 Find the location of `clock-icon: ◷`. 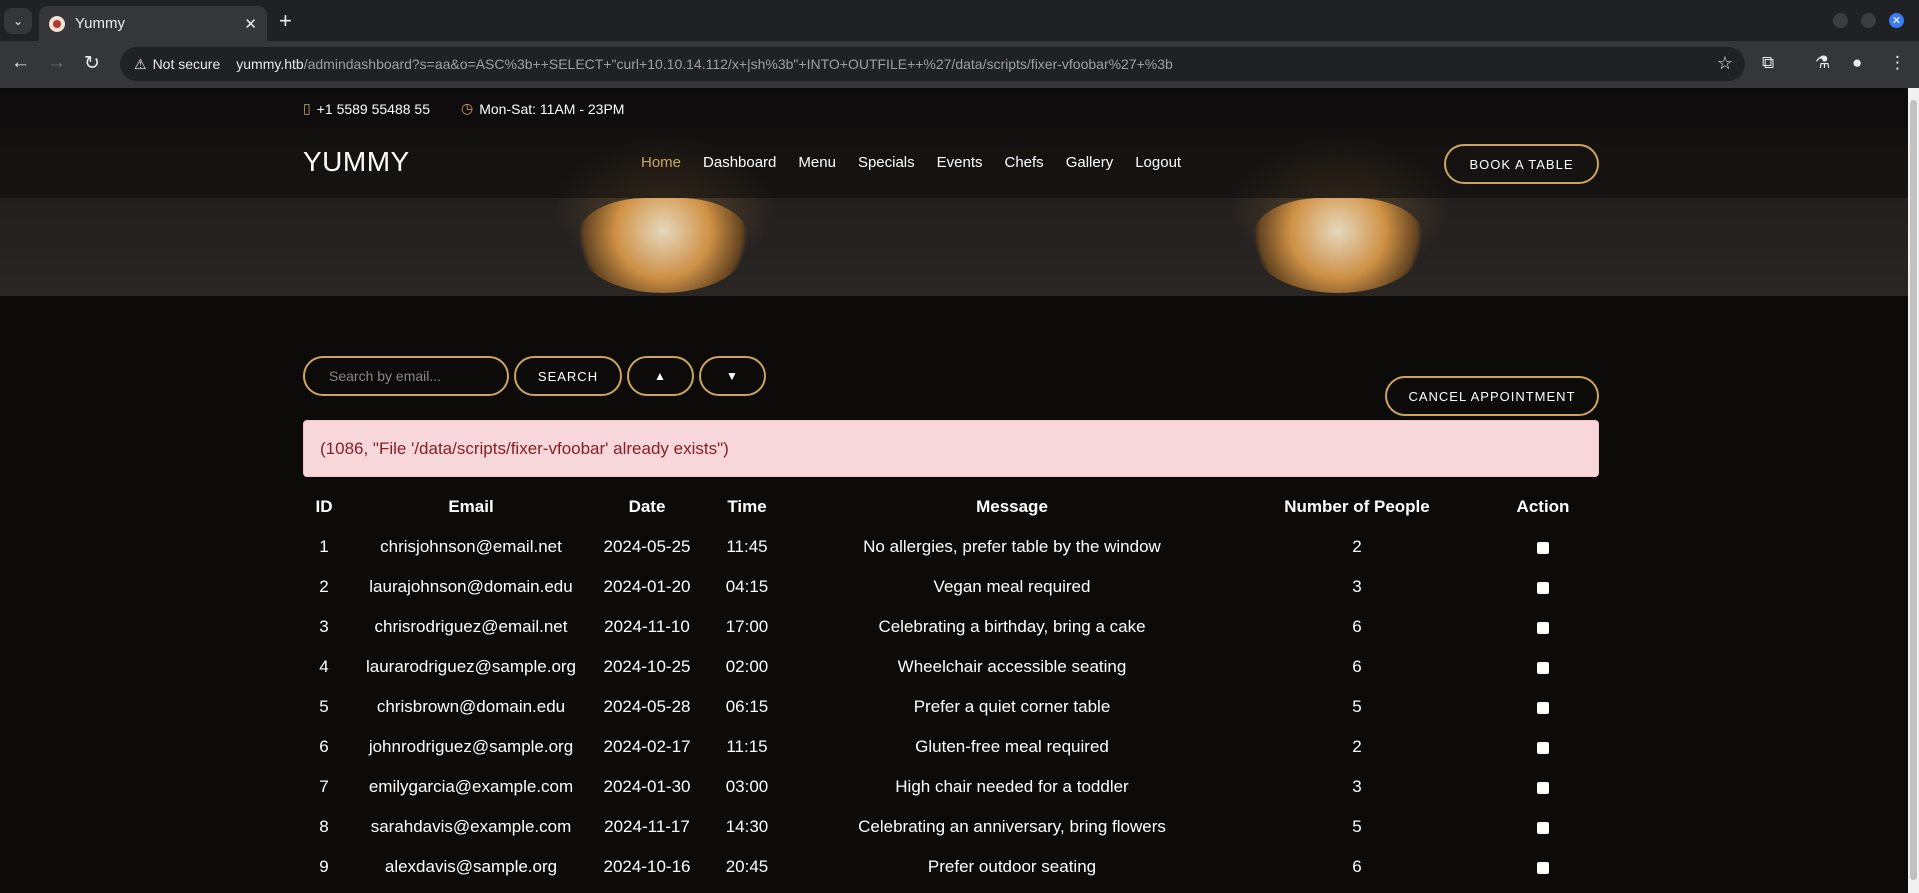

clock-icon: ◷ is located at coordinates (467, 108).